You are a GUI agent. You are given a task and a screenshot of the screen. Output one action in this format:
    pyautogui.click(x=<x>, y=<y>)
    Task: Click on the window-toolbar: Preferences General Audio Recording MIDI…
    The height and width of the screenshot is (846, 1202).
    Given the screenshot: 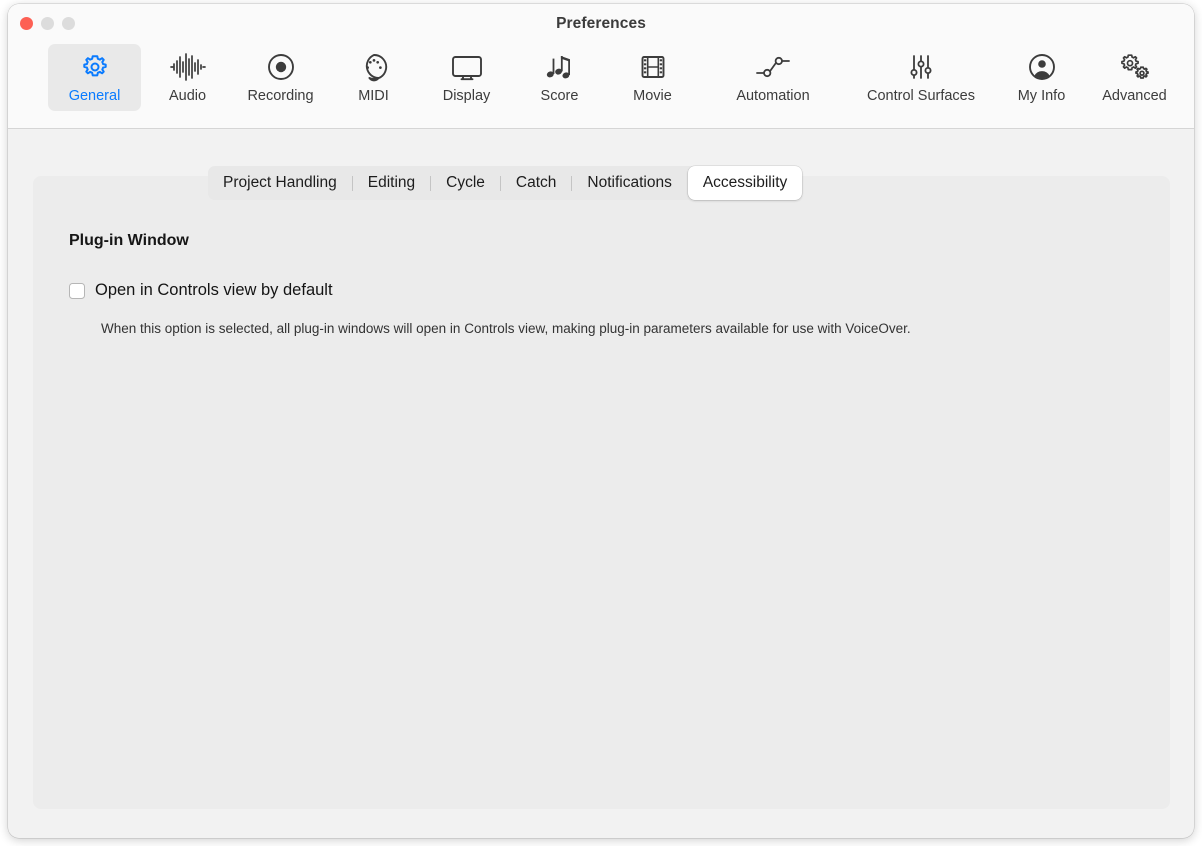 What is the action you would take?
    pyautogui.click(x=601, y=66)
    